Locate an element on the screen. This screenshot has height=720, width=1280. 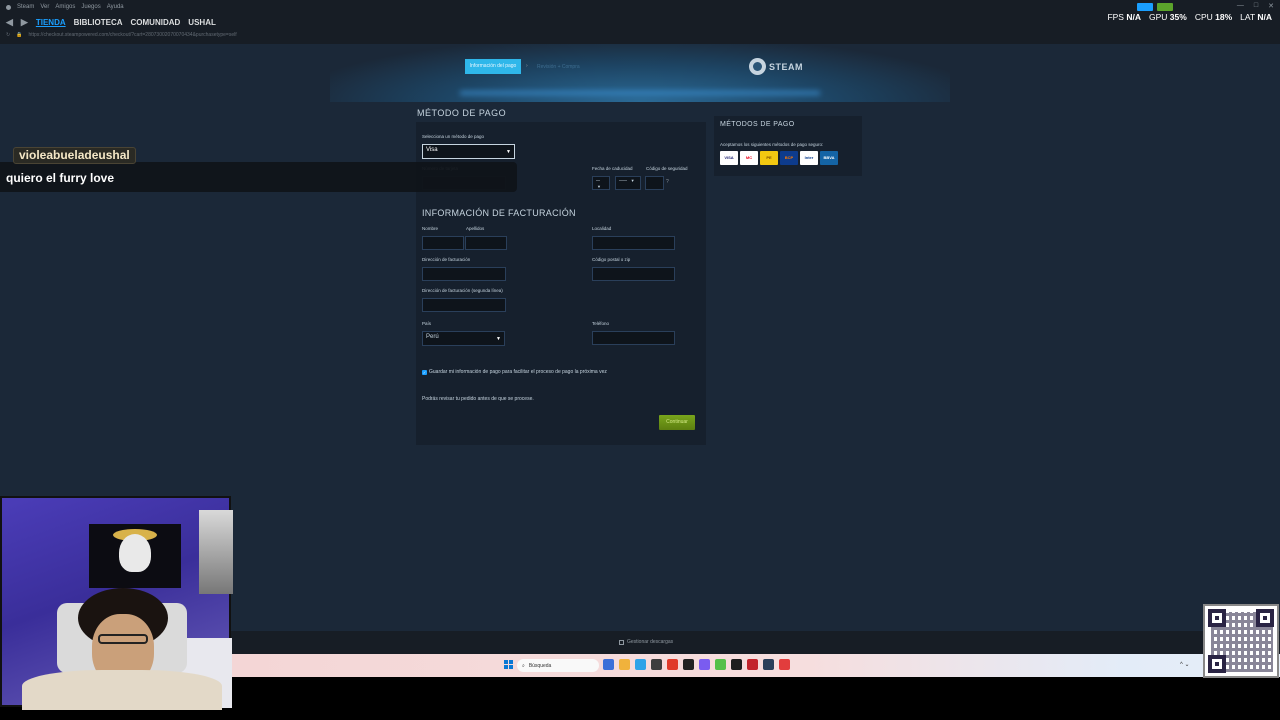
wall-poster-image is located at coordinates (216, 552).